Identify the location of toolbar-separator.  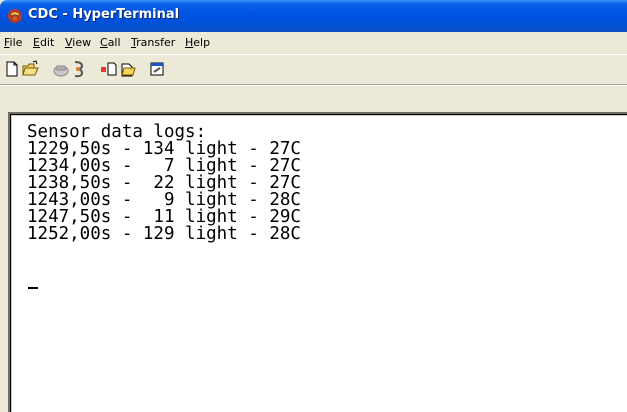
(313, 85).